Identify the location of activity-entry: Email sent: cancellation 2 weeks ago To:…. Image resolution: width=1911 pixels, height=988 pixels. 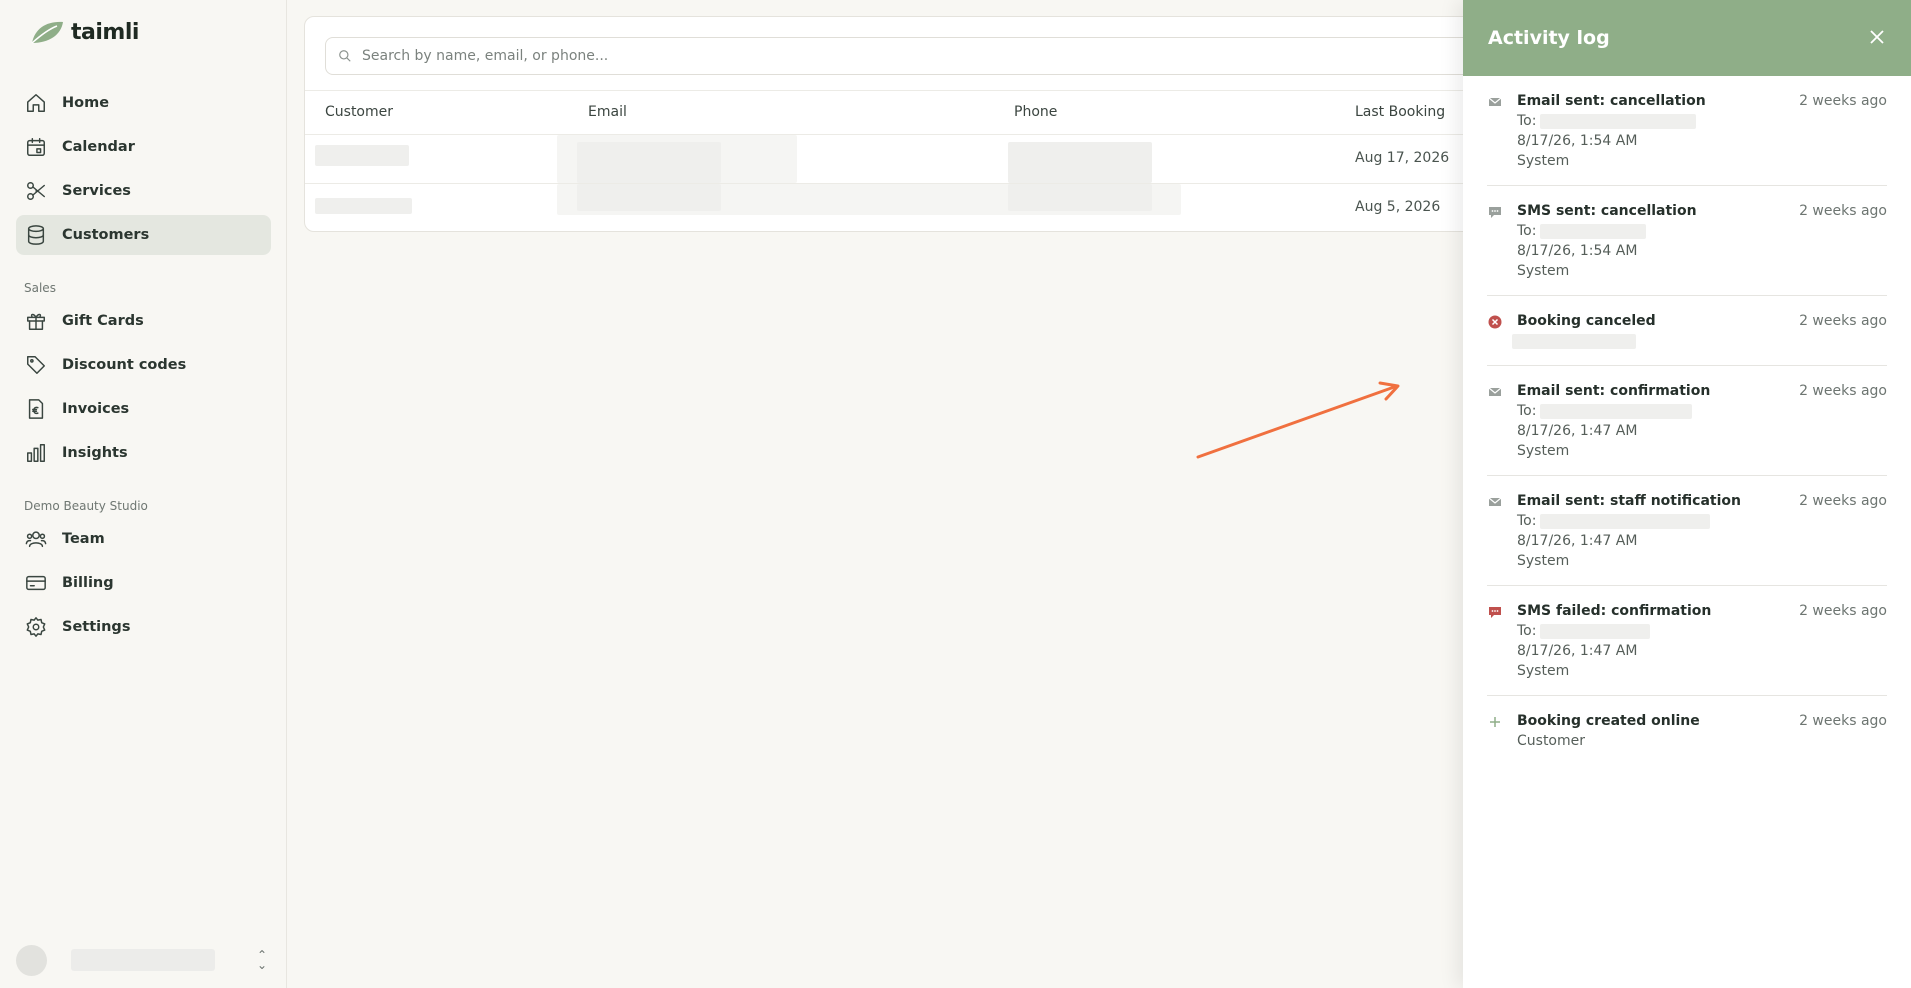
(1687, 131).